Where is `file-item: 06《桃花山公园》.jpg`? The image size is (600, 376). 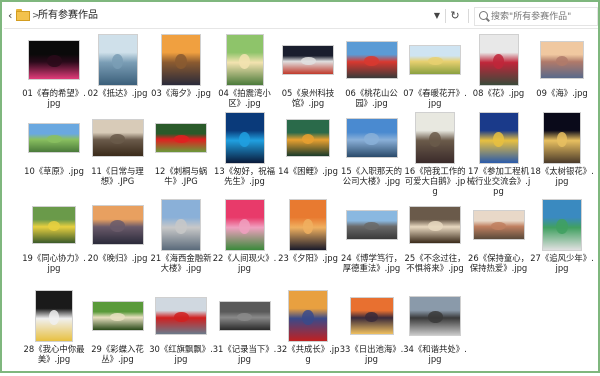
file-item: 06《桃花山公园》.jpg is located at coordinates (372, 77).